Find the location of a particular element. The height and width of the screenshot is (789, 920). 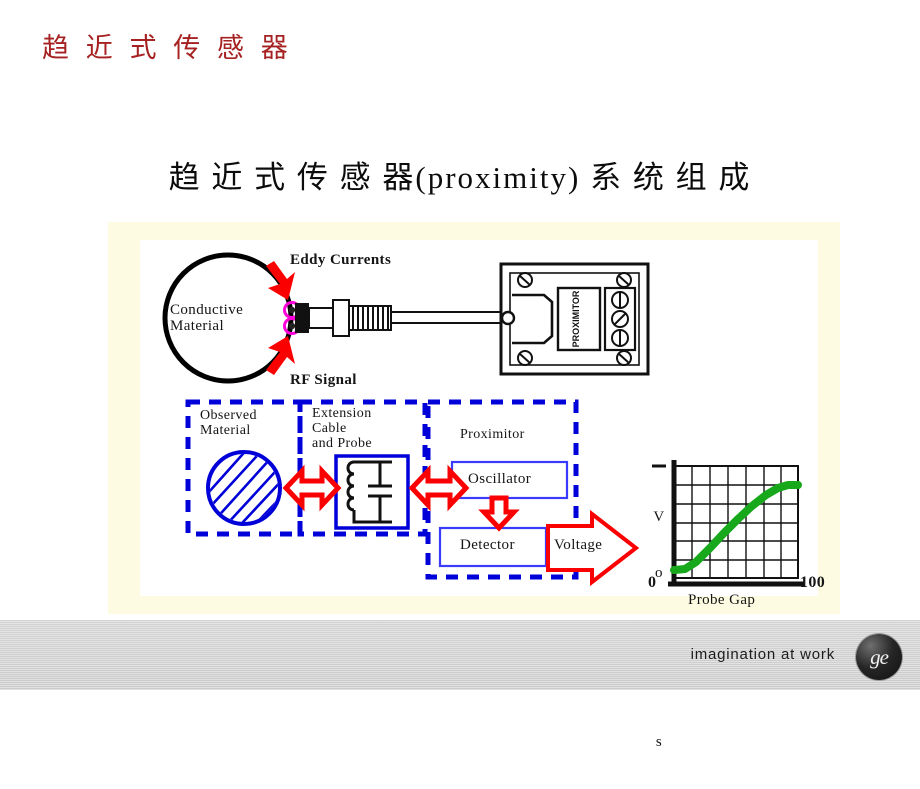

slide-title: 趋 近 式 传 感 器 is located at coordinates (167, 48).